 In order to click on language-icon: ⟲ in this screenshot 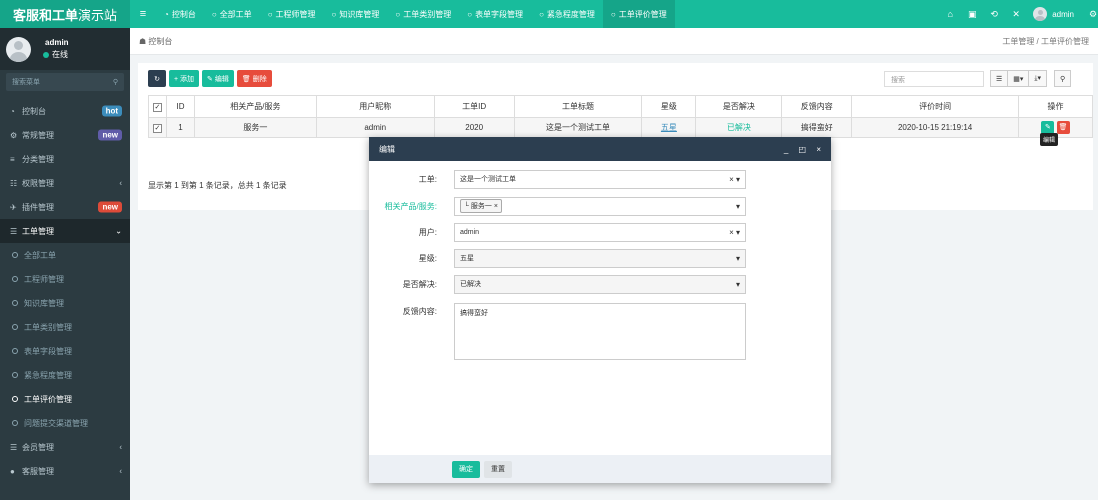, I will do `click(994, 14)`.